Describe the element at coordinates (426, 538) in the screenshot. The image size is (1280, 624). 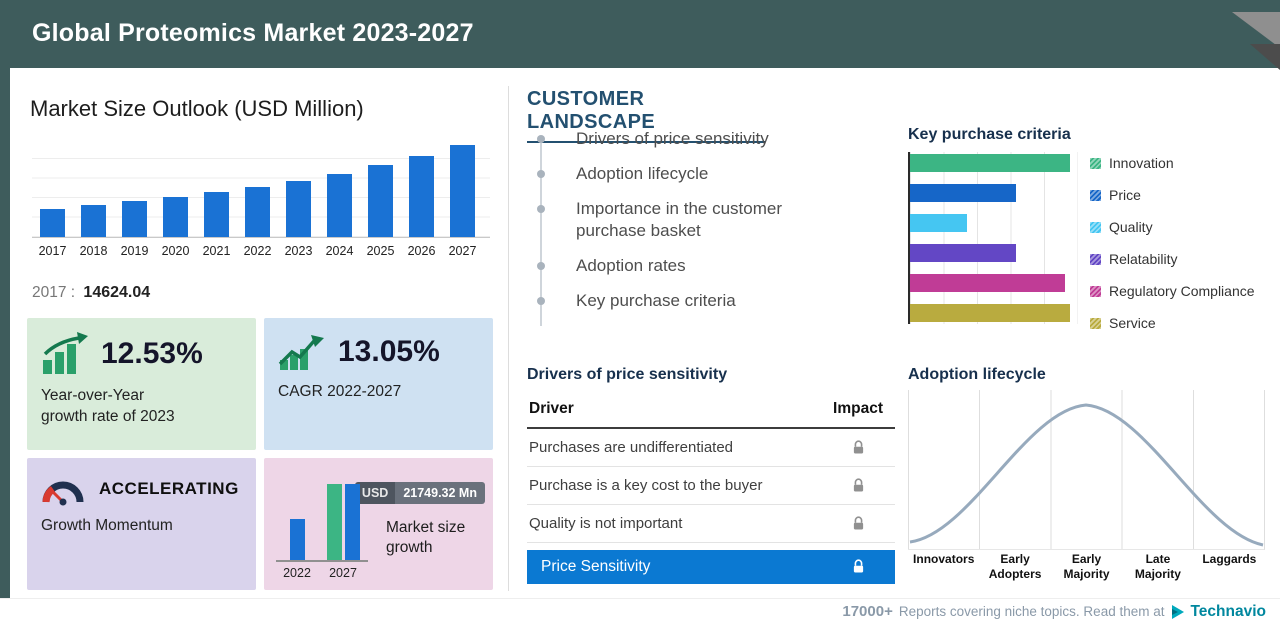
I see `growth-label: Market size growth` at that location.